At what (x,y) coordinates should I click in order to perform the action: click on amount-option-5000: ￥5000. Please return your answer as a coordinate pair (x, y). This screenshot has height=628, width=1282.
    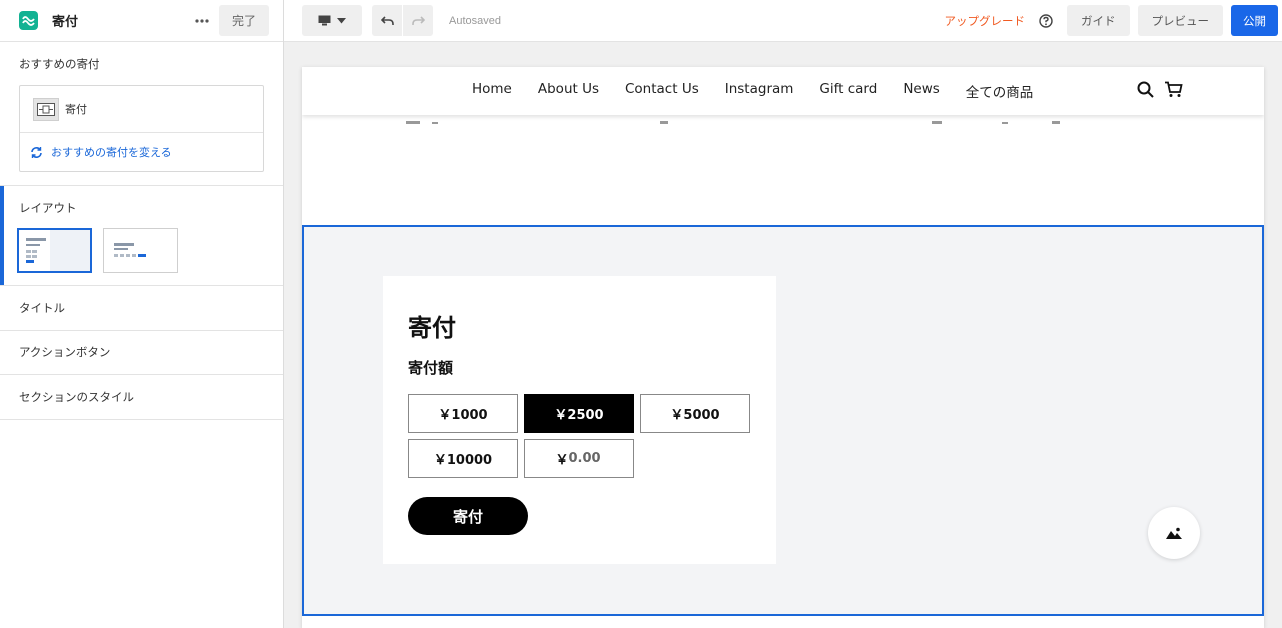
    Looking at the image, I should click on (695, 413).